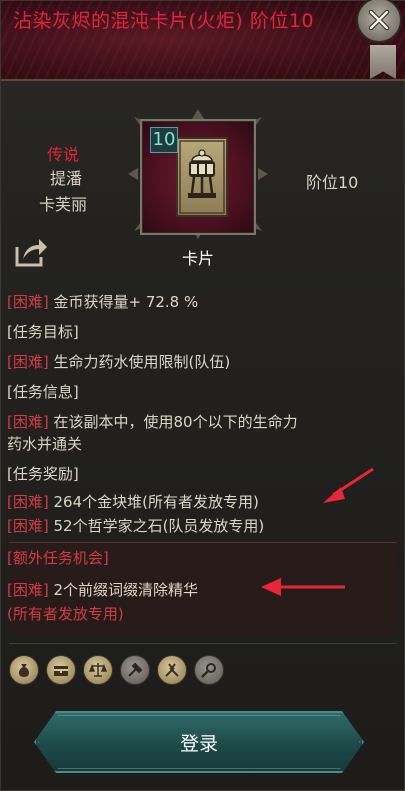 The height and width of the screenshot is (791, 405). What do you see at coordinates (65, 614) in the screenshot?
I see `extra-task-row-cont: (所有者发放专用)` at bounding box center [65, 614].